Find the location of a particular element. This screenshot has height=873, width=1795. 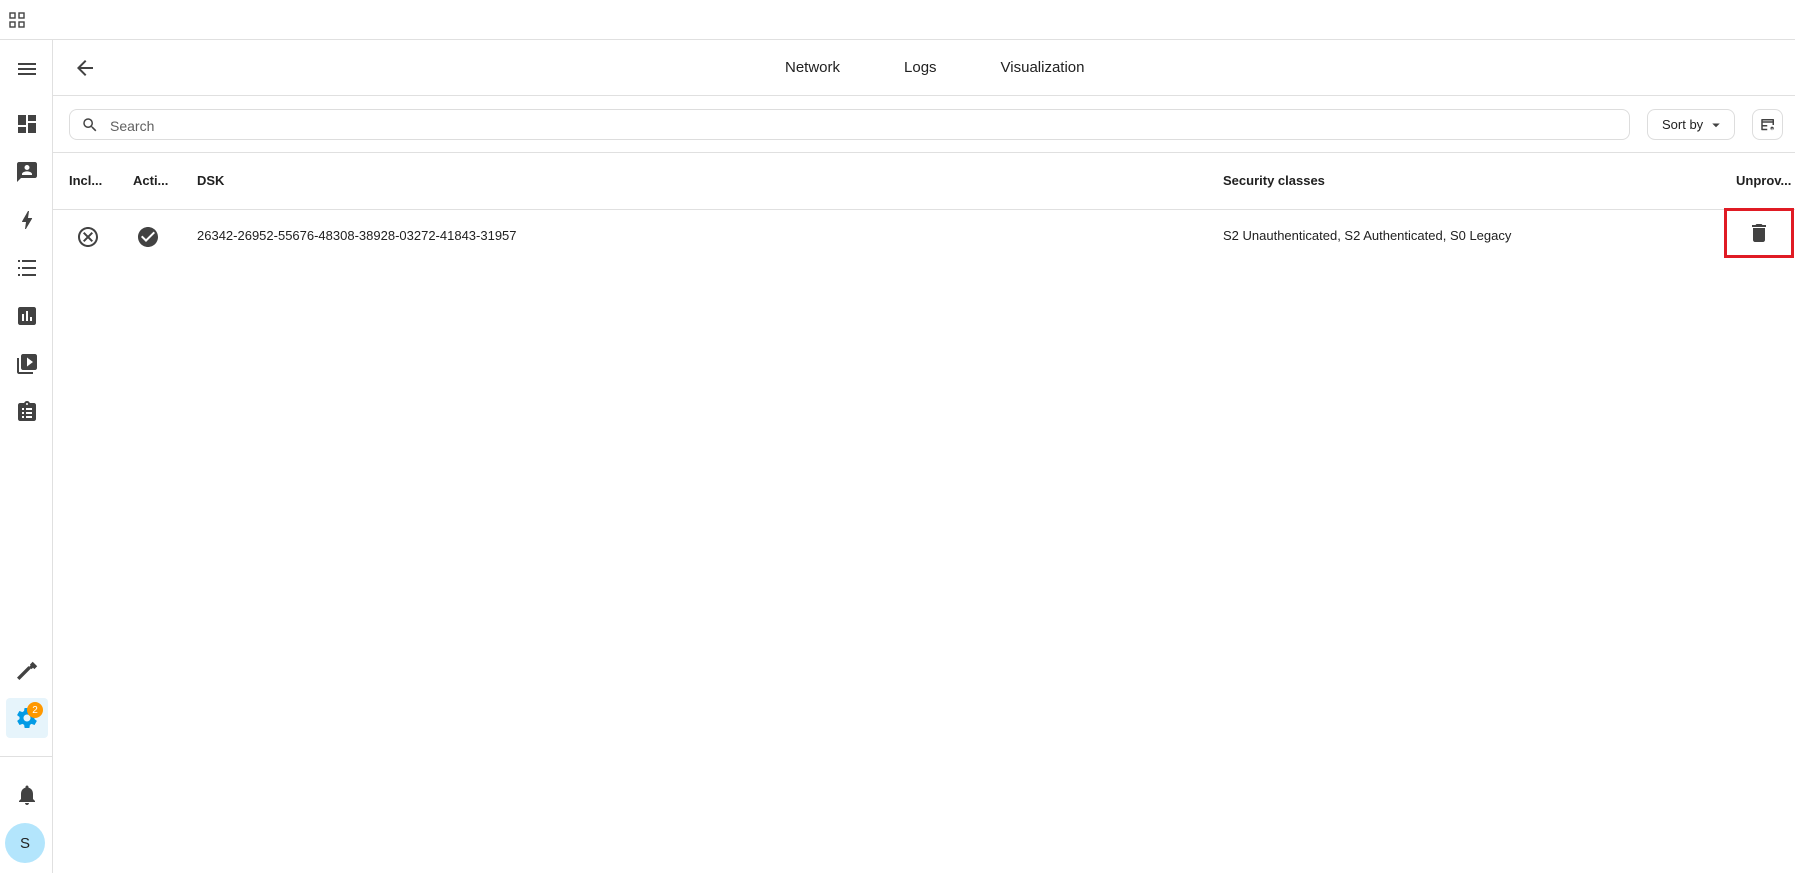

sidebar-item-overview is located at coordinates (27, 124).